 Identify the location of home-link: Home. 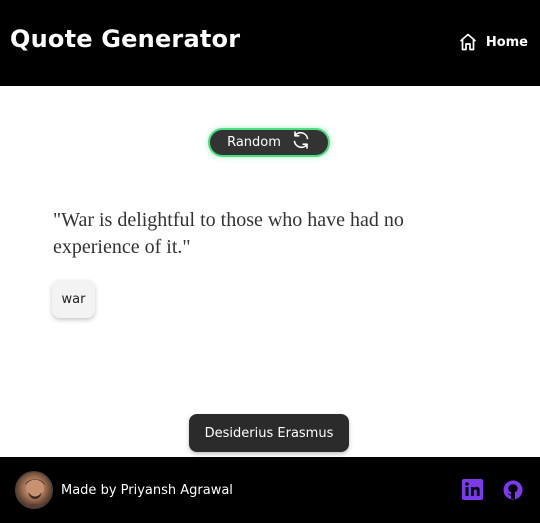
(493, 42).